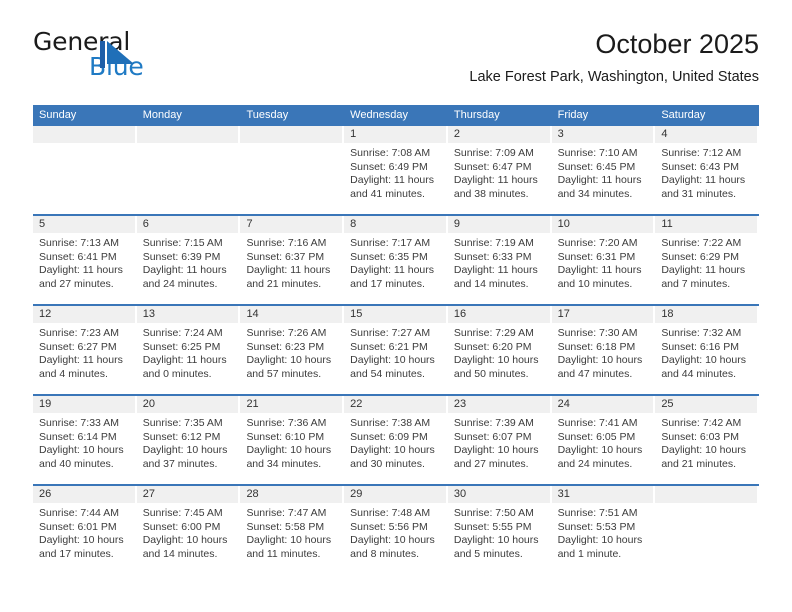 The image size is (792, 612). I want to click on sunset-text: Sunset: 6:01 PM, so click(78, 526).